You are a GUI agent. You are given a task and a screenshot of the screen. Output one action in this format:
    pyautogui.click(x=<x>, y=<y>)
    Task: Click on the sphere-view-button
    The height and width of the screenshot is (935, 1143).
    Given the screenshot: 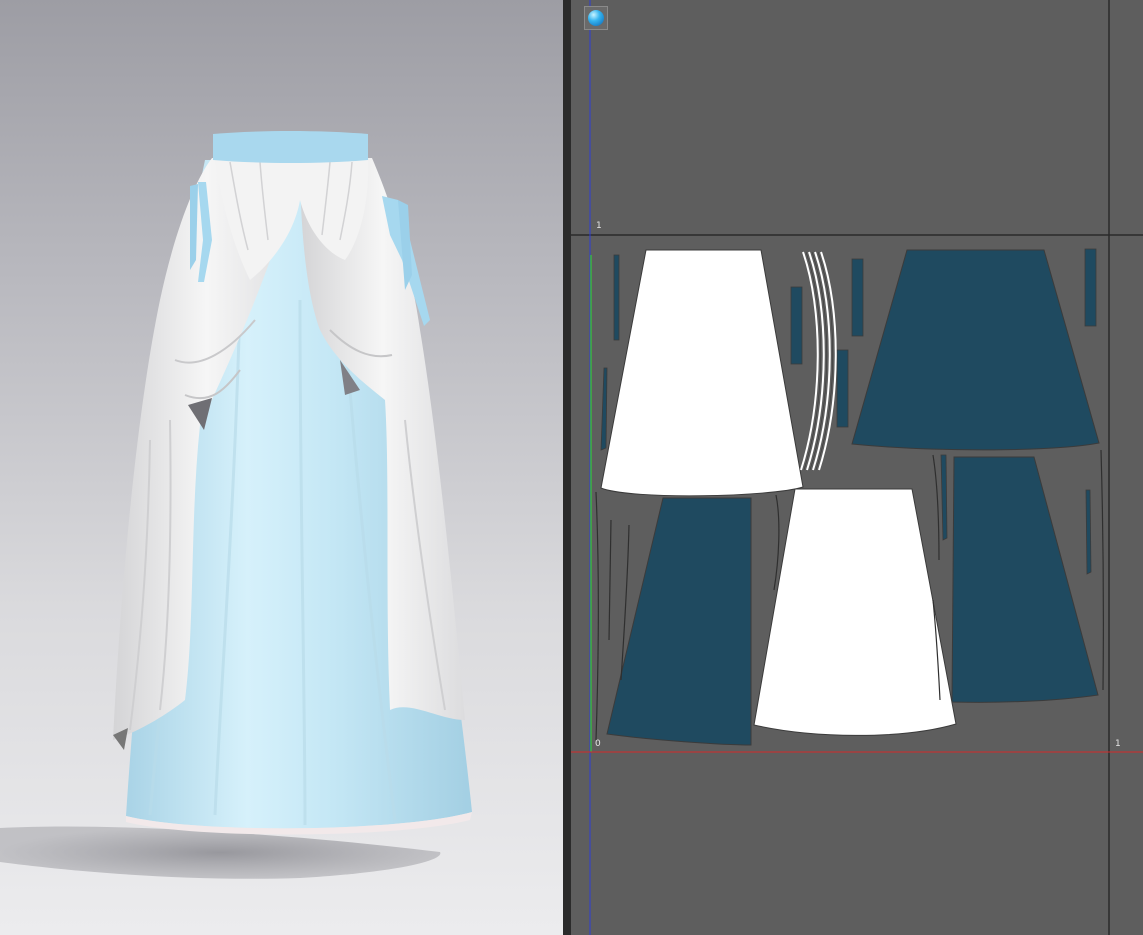 What is the action you would take?
    pyautogui.click(x=596, y=18)
    